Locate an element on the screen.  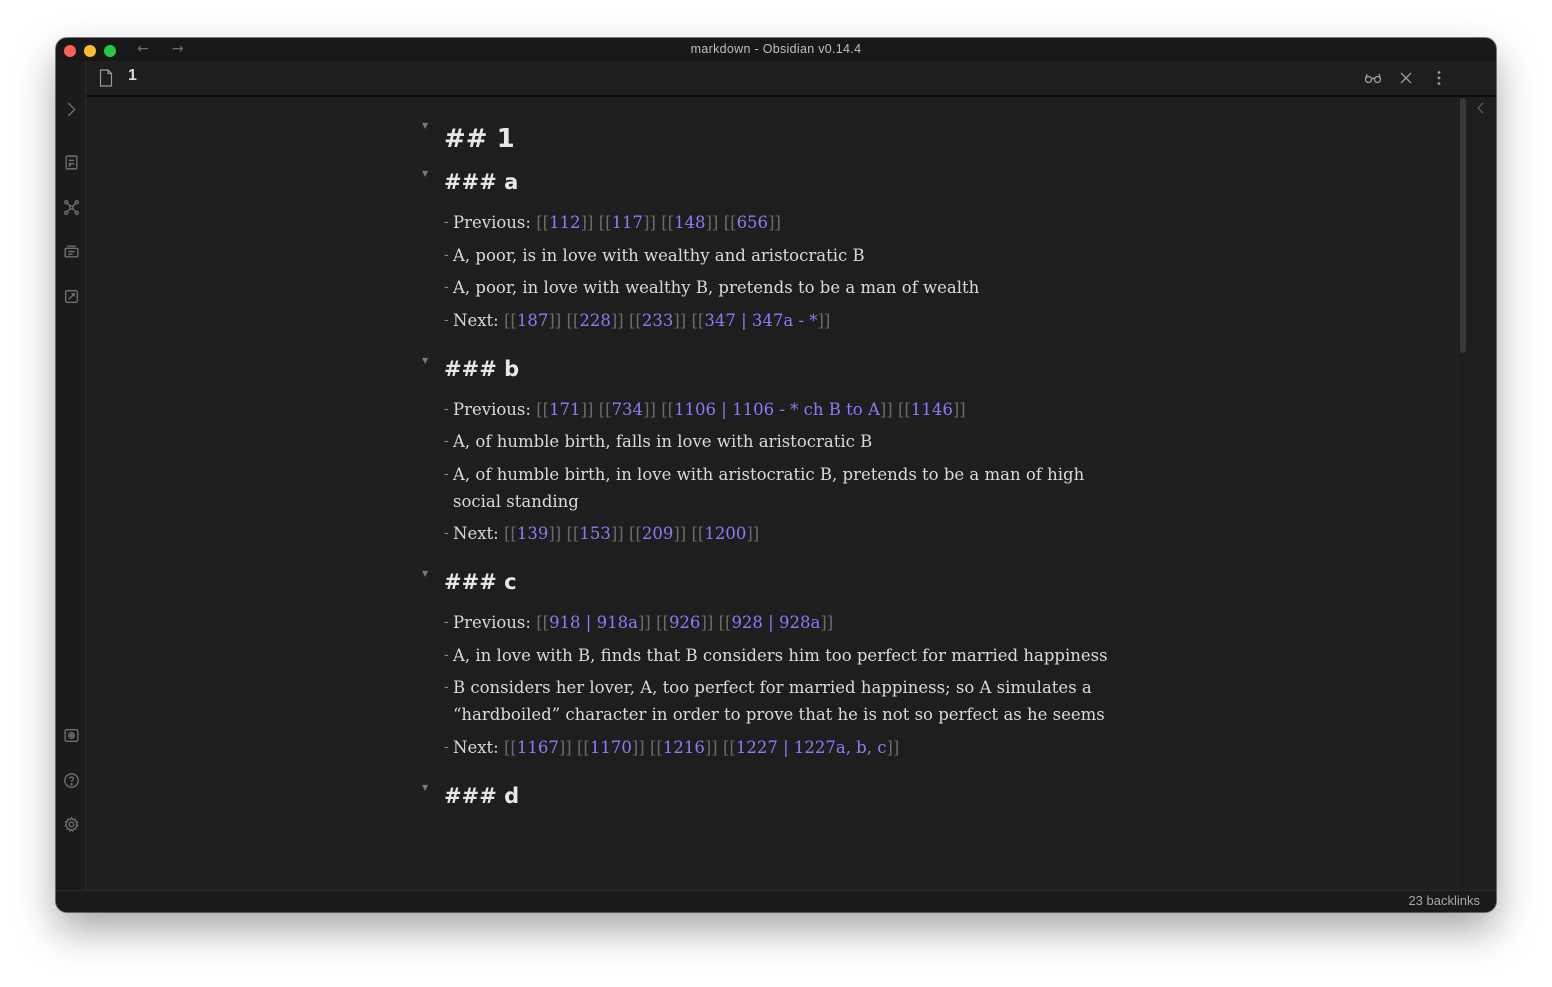
document-icon is located at coordinates (107, 78).